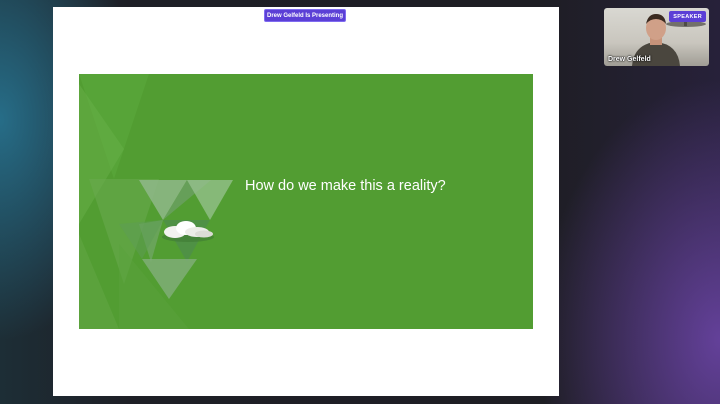 The height and width of the screenshot is (404, 720). Describe the element at coordinates (305, 15) in the screenshot. I see `presenter-badge: Drew Gelfeld Is Presenting` at that location.